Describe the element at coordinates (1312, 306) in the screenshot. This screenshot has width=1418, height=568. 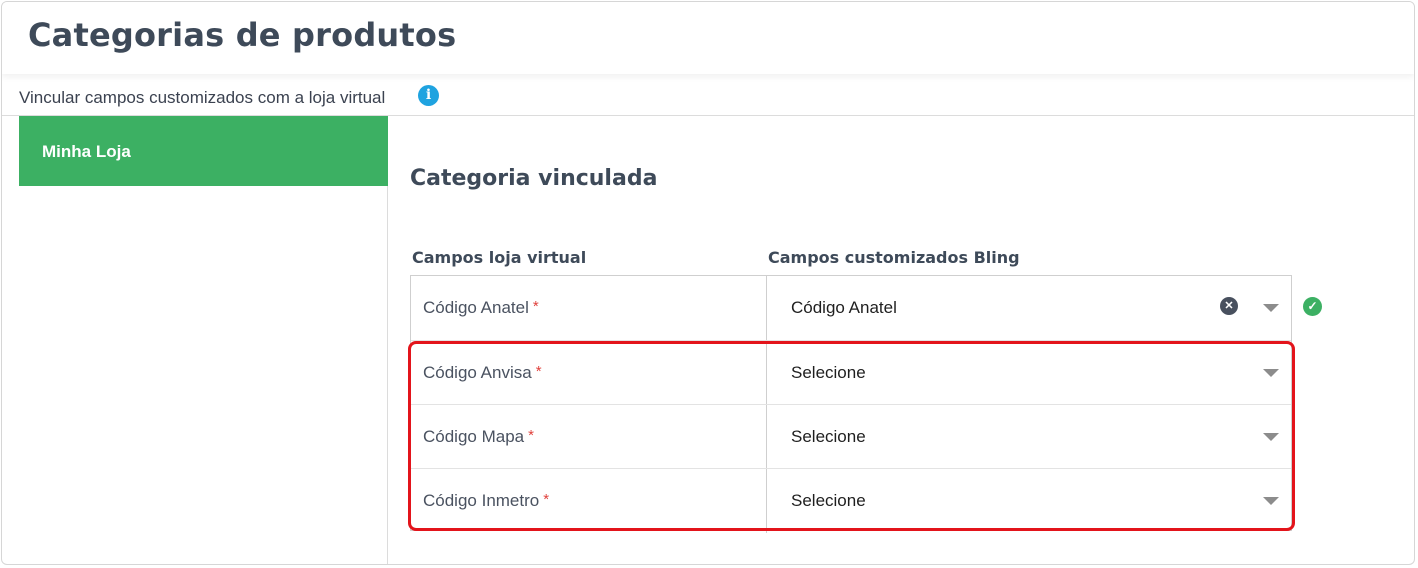
I see `check-icon: ✓` at that location.